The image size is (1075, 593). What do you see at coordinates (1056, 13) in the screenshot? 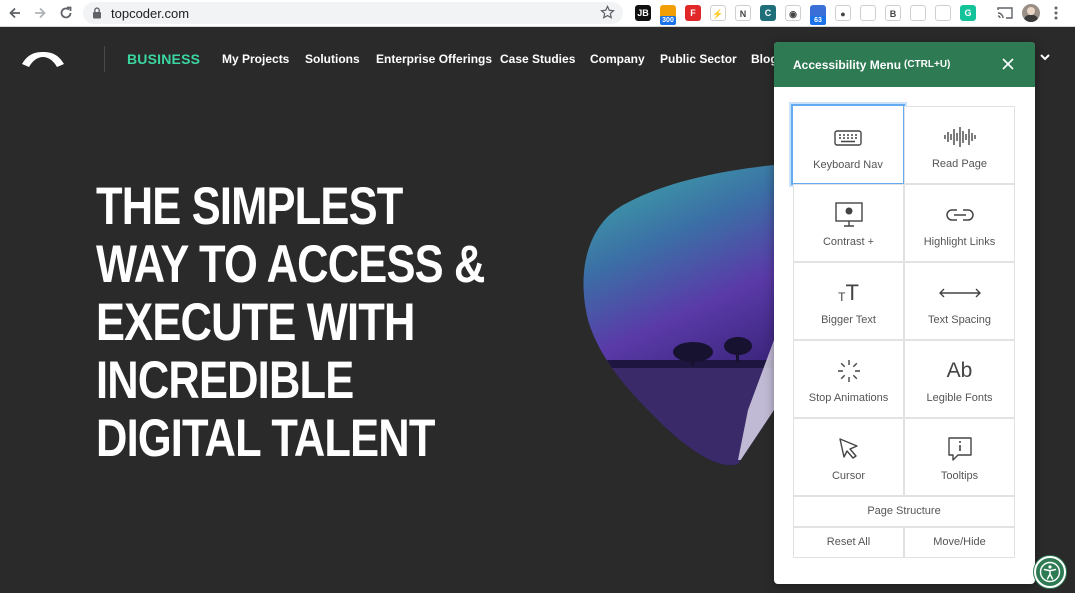
I see `browser-menu-icon` at bounding box center [1056, 13].